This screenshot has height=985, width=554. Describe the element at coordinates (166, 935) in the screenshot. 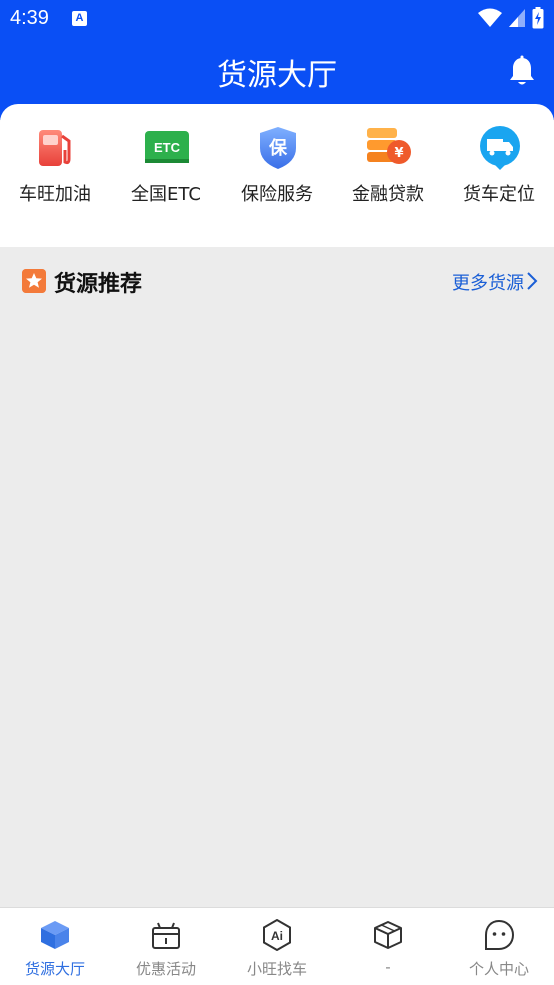

I see `gift-box-icon` at that location.